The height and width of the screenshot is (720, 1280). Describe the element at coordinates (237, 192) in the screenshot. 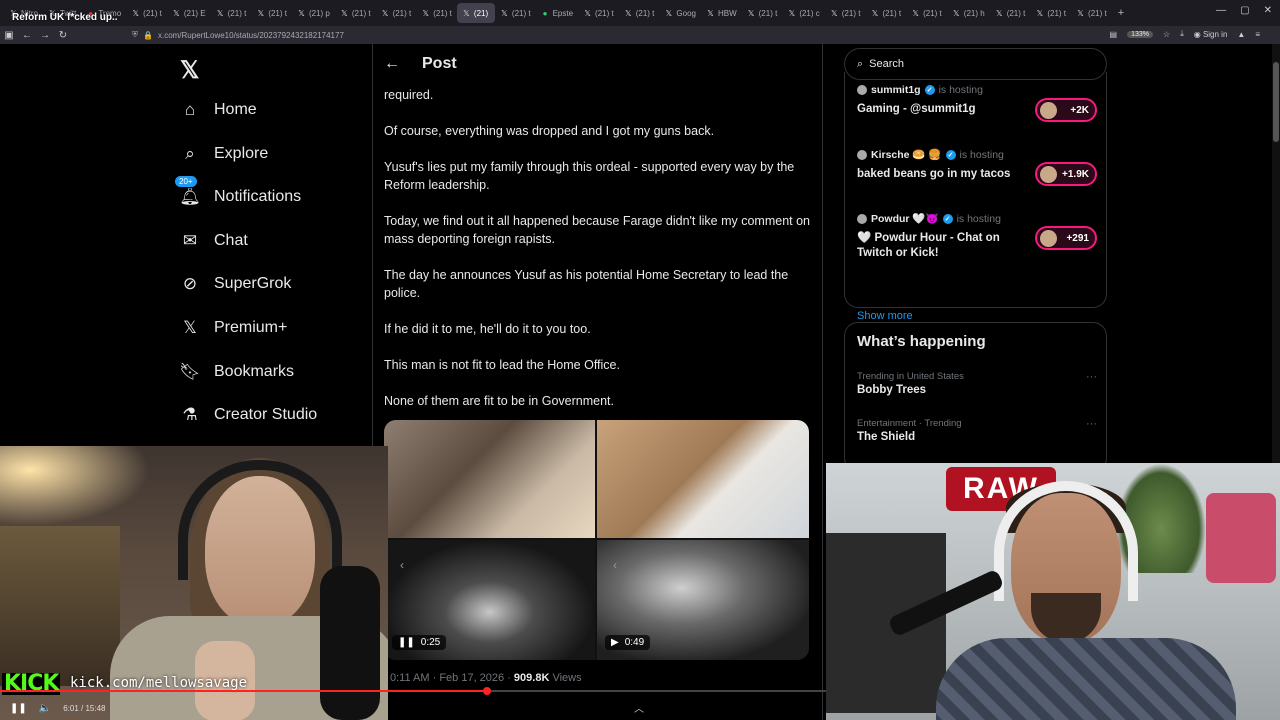

I see `nav-item-notifications: 🔔︎ 20+ Notifications` at that location.